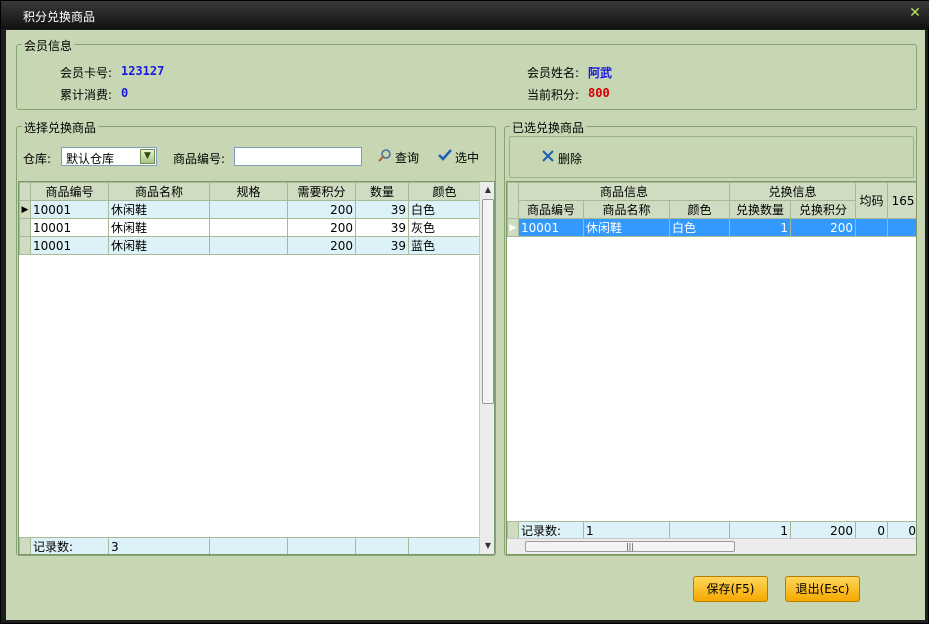 The width and height of the screenshot is (929, 624). What do you see at coordinates (901, 200) in the screenshot?
I see `col-header: 165` at bounding box center [901, 200].